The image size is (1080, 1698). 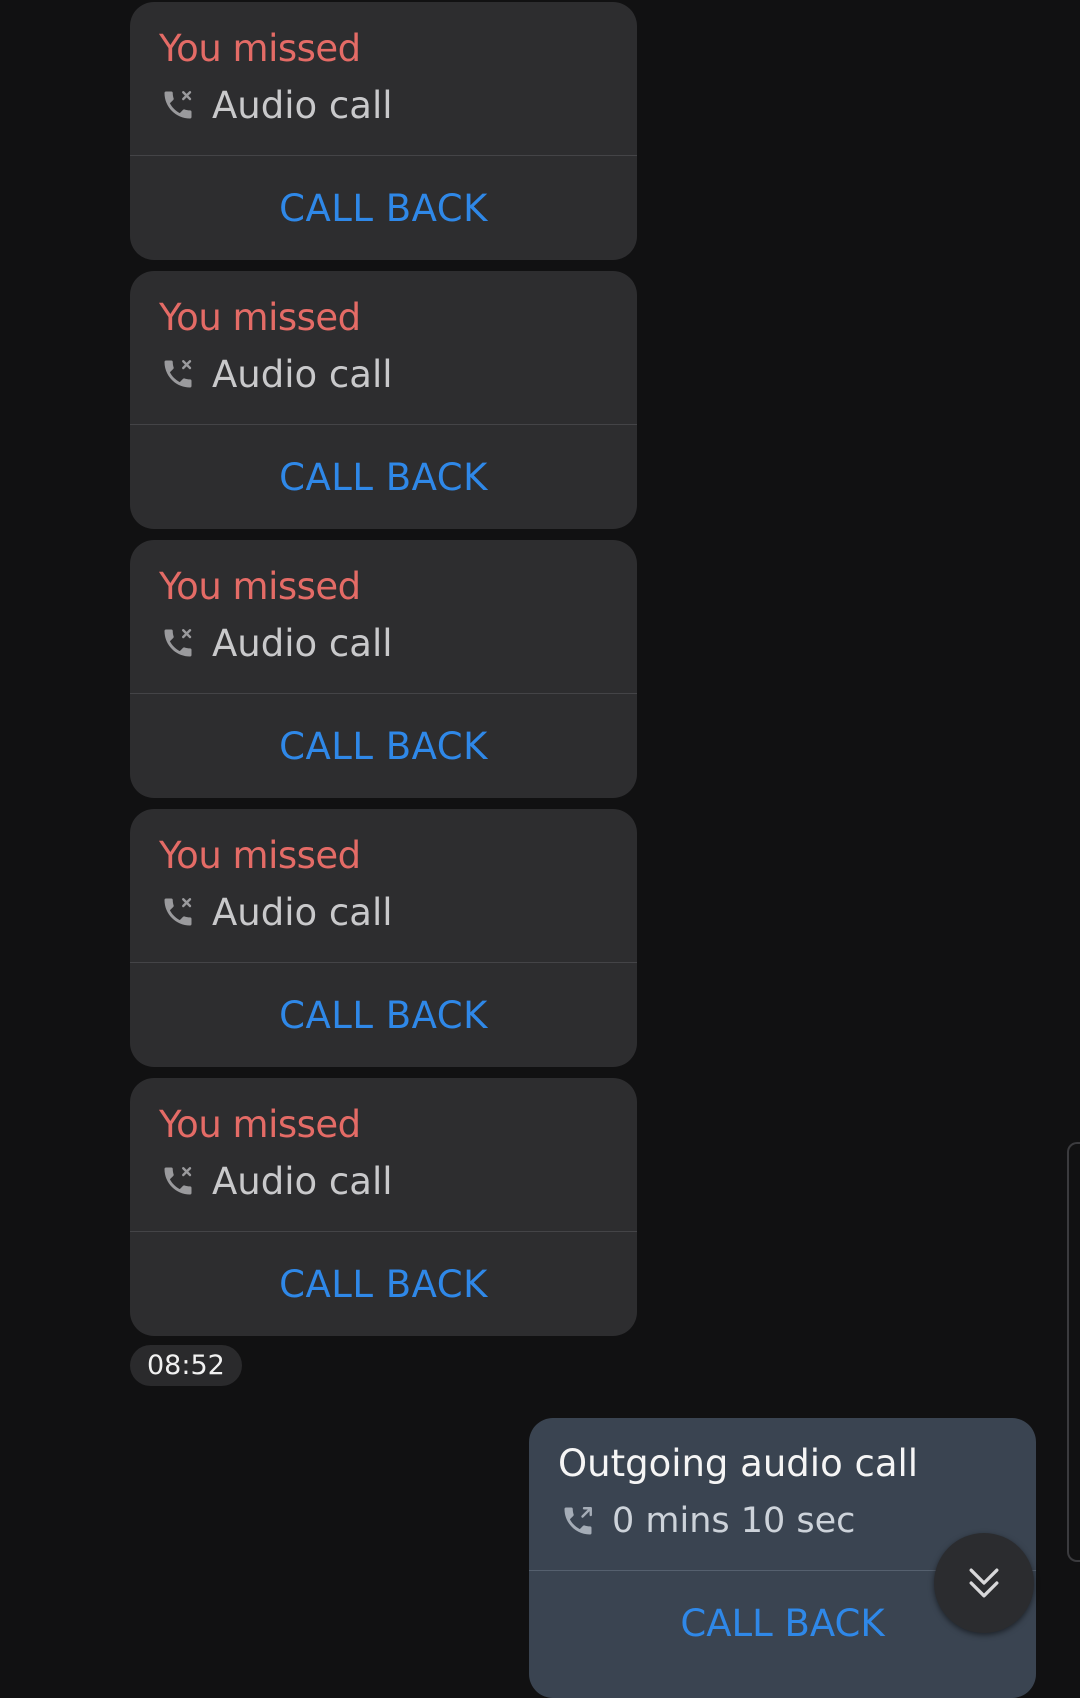 I want to click on edge-panel-handle, so click(x=1073, y=1352).